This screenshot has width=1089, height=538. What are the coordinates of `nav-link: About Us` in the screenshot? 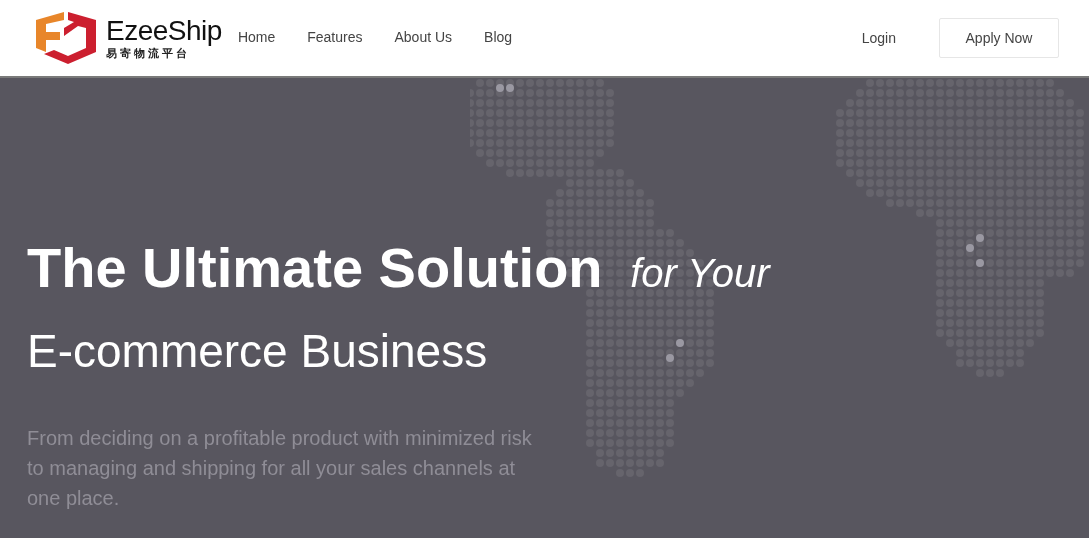 It's located at (423, 37).